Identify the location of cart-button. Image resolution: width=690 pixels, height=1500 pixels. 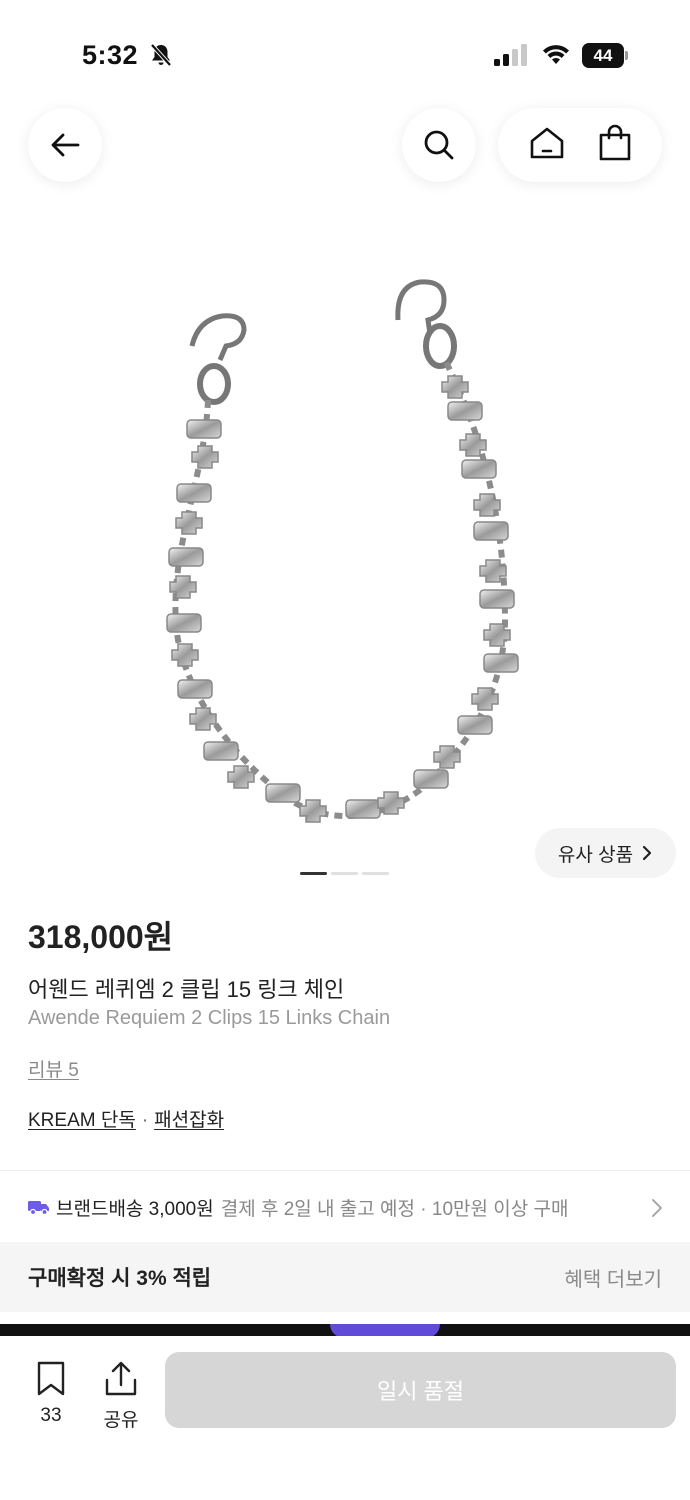
(615, 145).